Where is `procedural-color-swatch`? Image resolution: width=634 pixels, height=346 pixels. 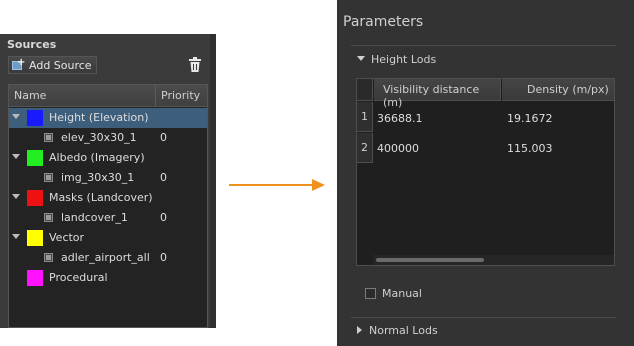 procedural-color-swatch is located at coordinates (35, 278).